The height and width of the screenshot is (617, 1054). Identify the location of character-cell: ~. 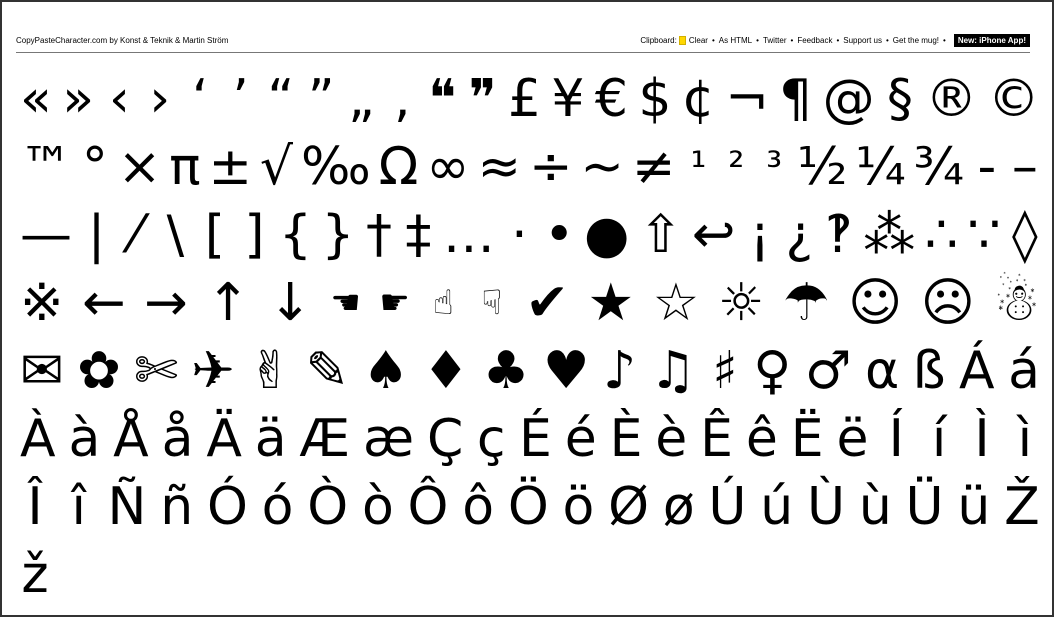
(602, 167).